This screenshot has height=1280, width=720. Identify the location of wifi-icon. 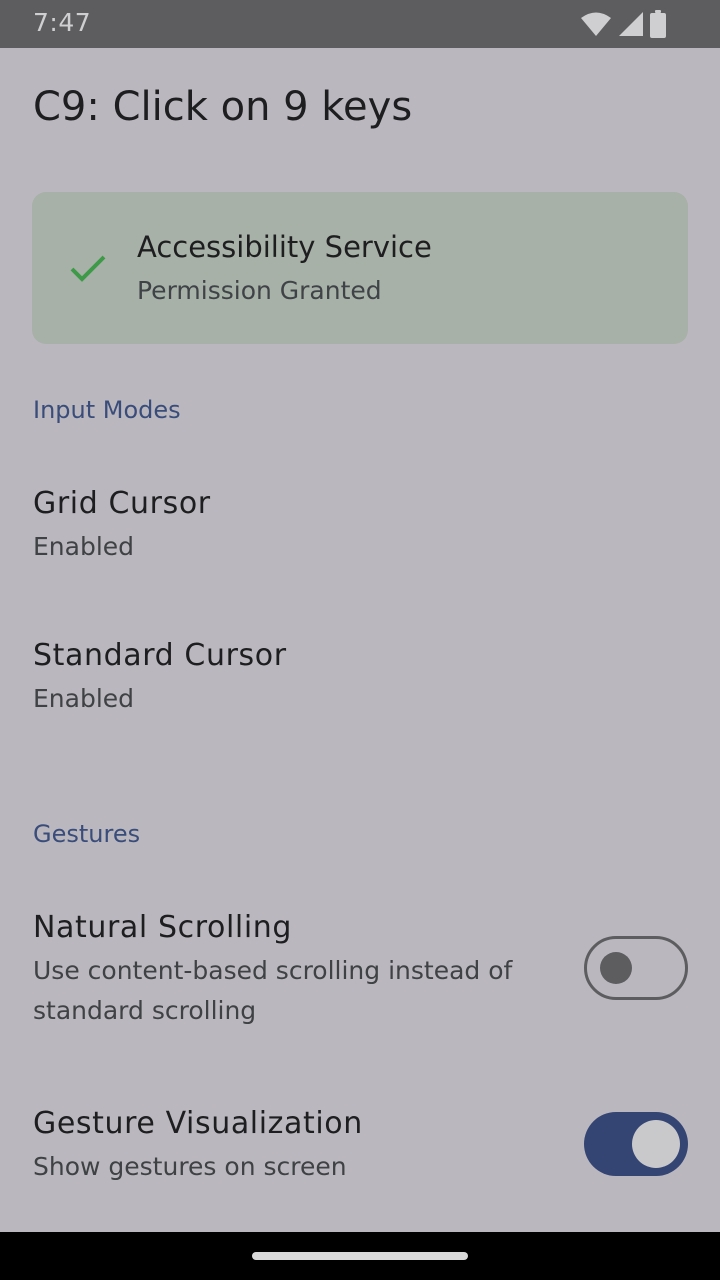
(596, 24).